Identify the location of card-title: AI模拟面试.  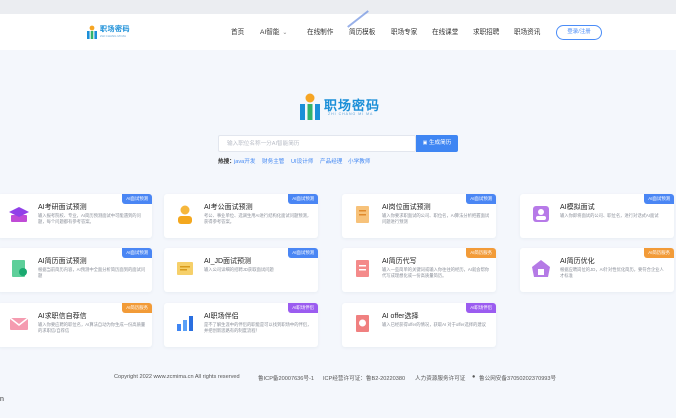
(577, 207).